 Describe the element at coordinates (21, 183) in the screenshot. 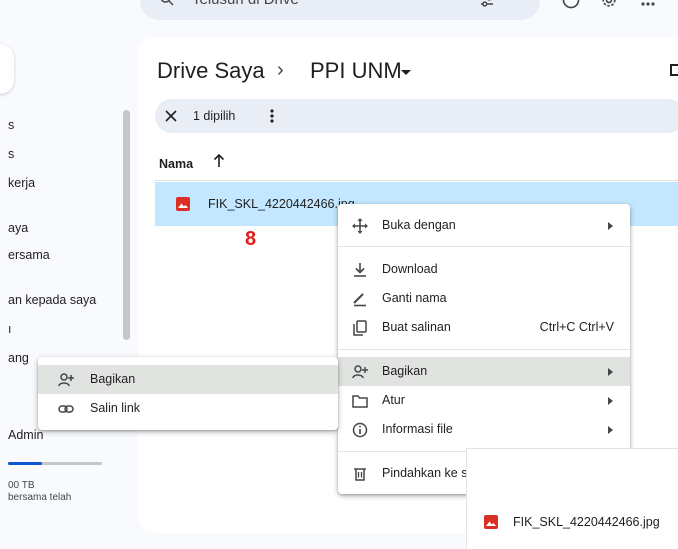

I see `sidebar-item-3: kerja` at that location.